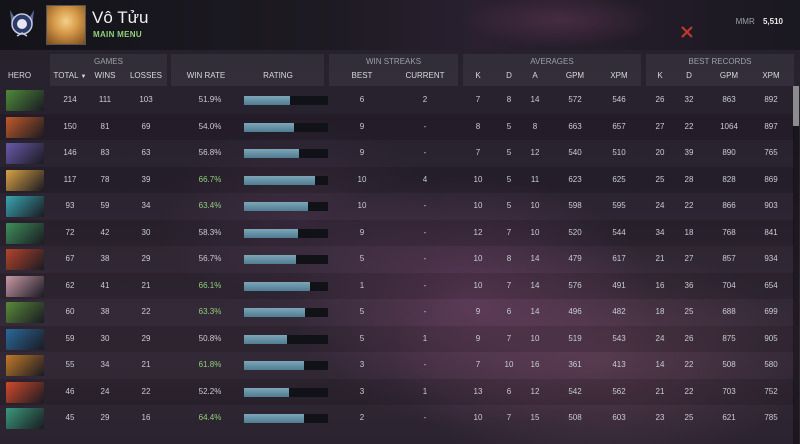 The height and width of the screenshot is (444, 800). What do you see at coordinates (425, 75) in the screenshot?
I see `current-streak-column-header: CURRENT` at bounding box center [425, 75].